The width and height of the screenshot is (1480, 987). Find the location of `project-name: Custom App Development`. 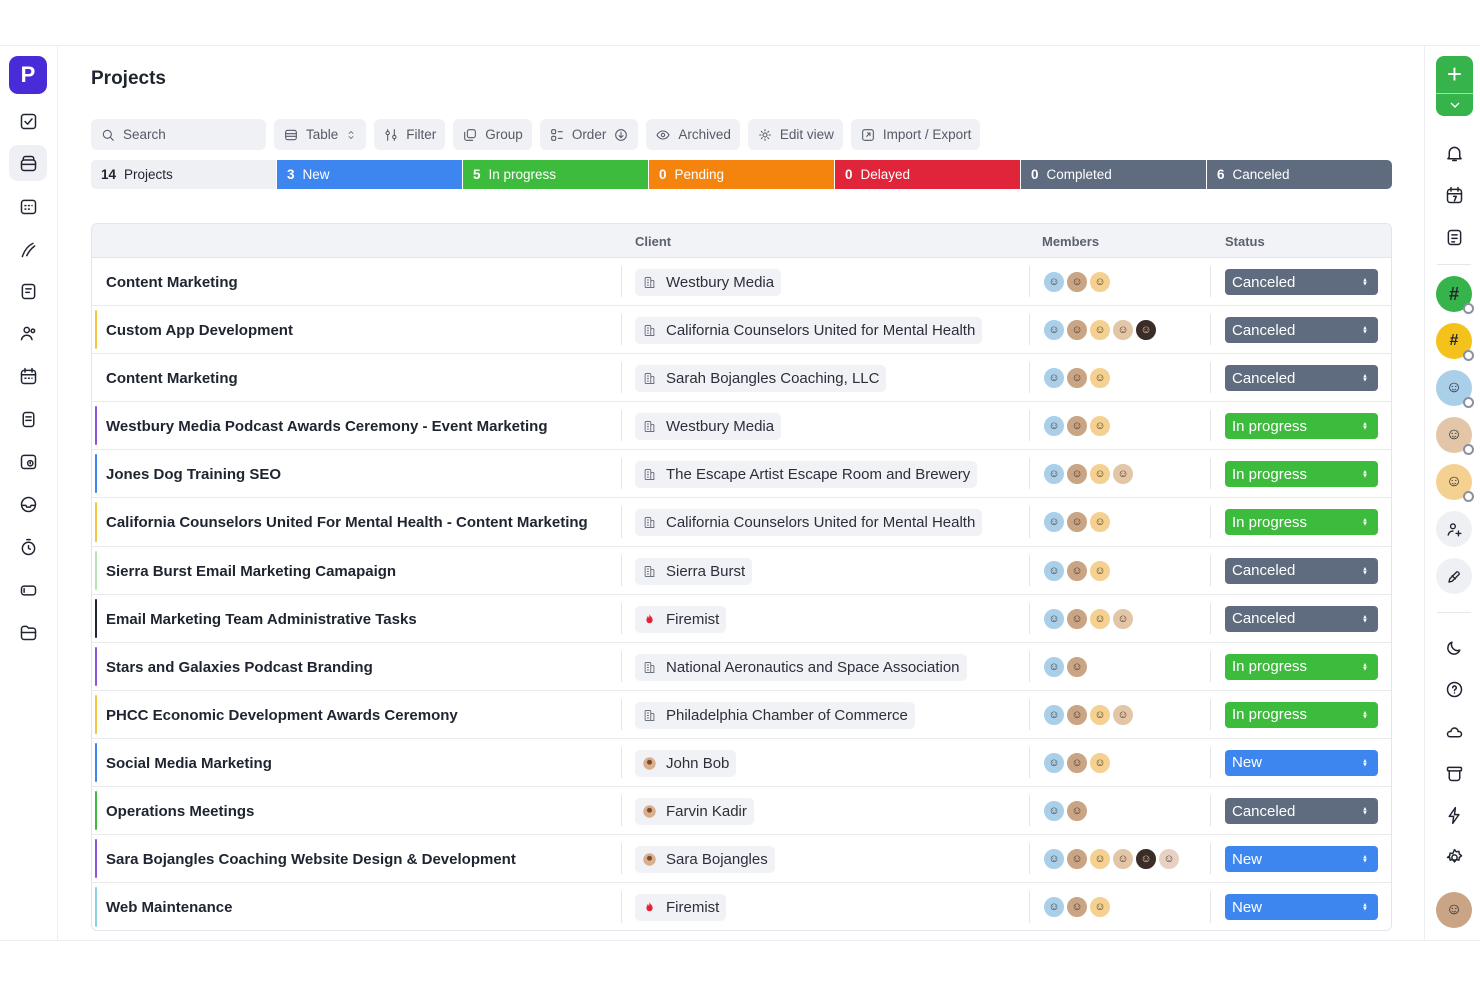

project-name: Custom App Development is located at coordinates (199, 330).